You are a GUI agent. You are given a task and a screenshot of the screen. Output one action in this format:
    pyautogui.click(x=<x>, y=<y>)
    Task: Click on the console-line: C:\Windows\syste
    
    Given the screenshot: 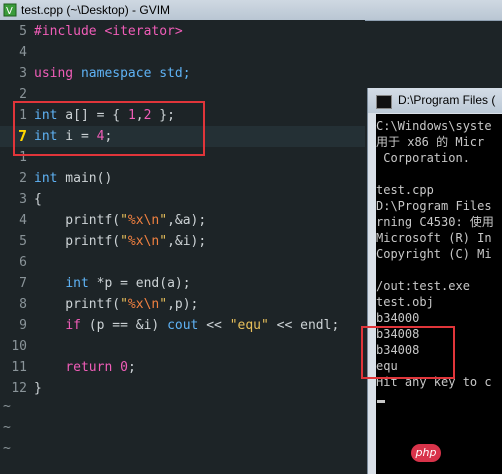 What is the action you would take?
    pyautogui.click(x=434, y=126)
    